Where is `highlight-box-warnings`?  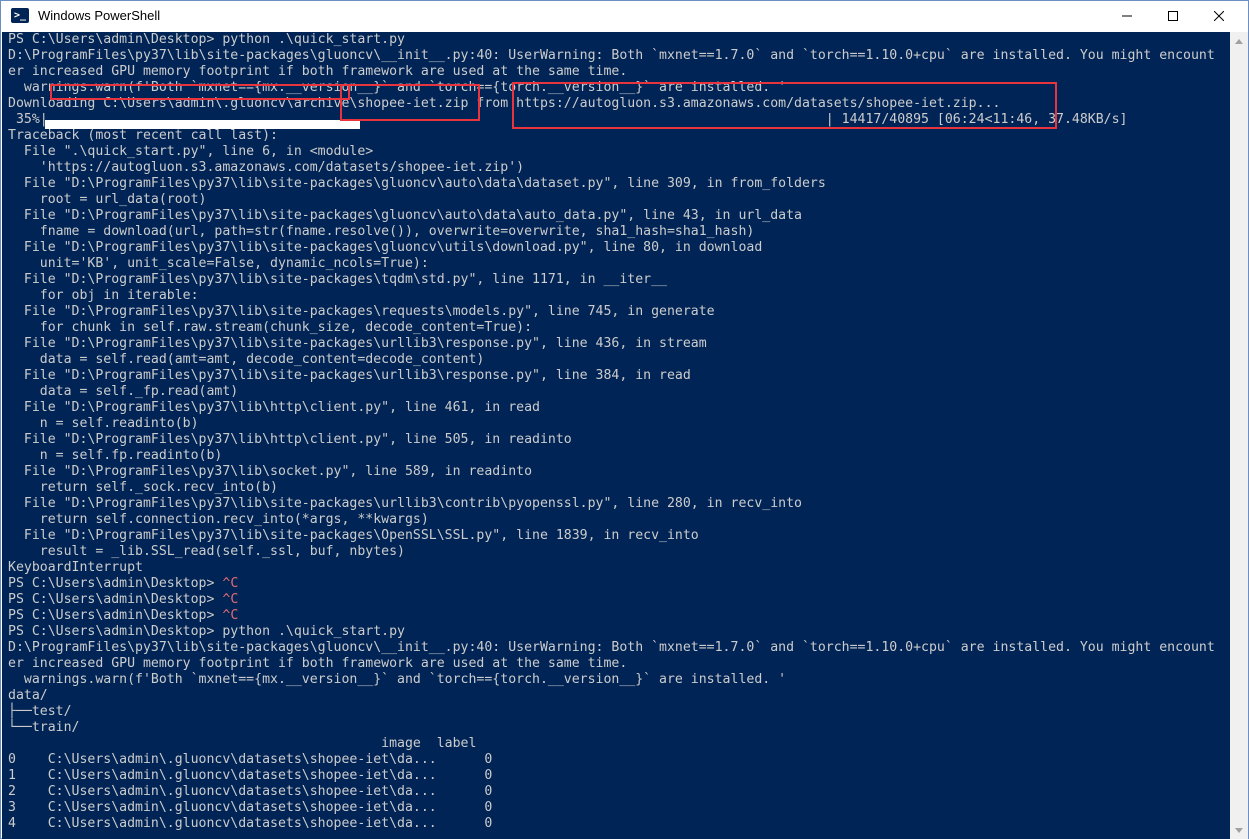 highlight-box-warnings is located at coordinates (200, 92).